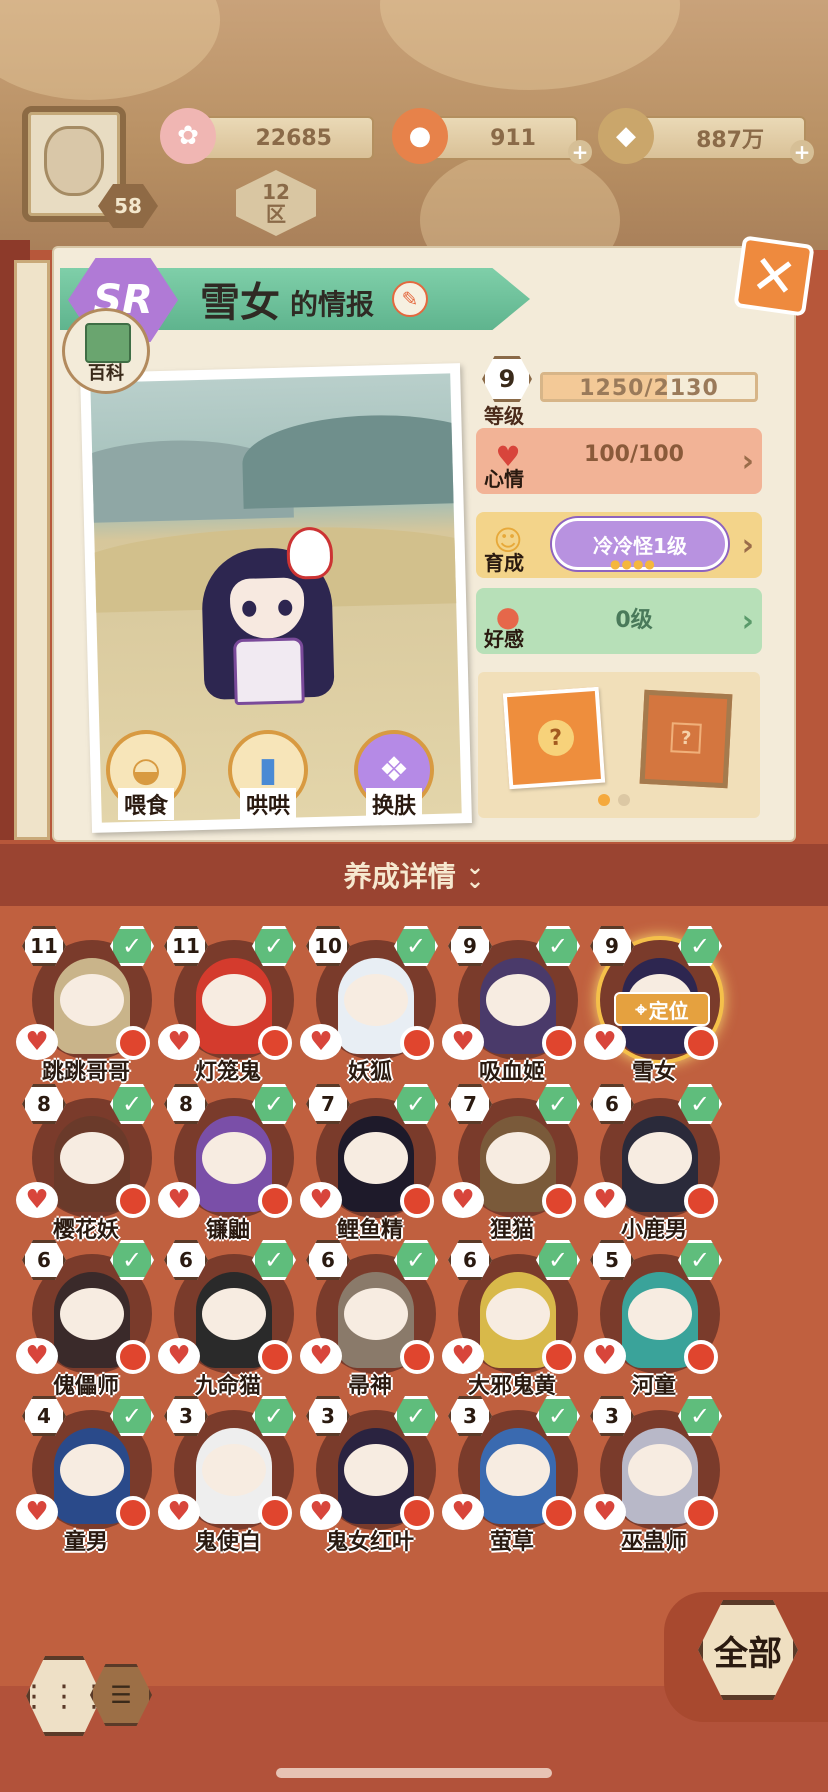 The image size is (828, 1792). I want to click on avatar-portrait, so click(74, 161).